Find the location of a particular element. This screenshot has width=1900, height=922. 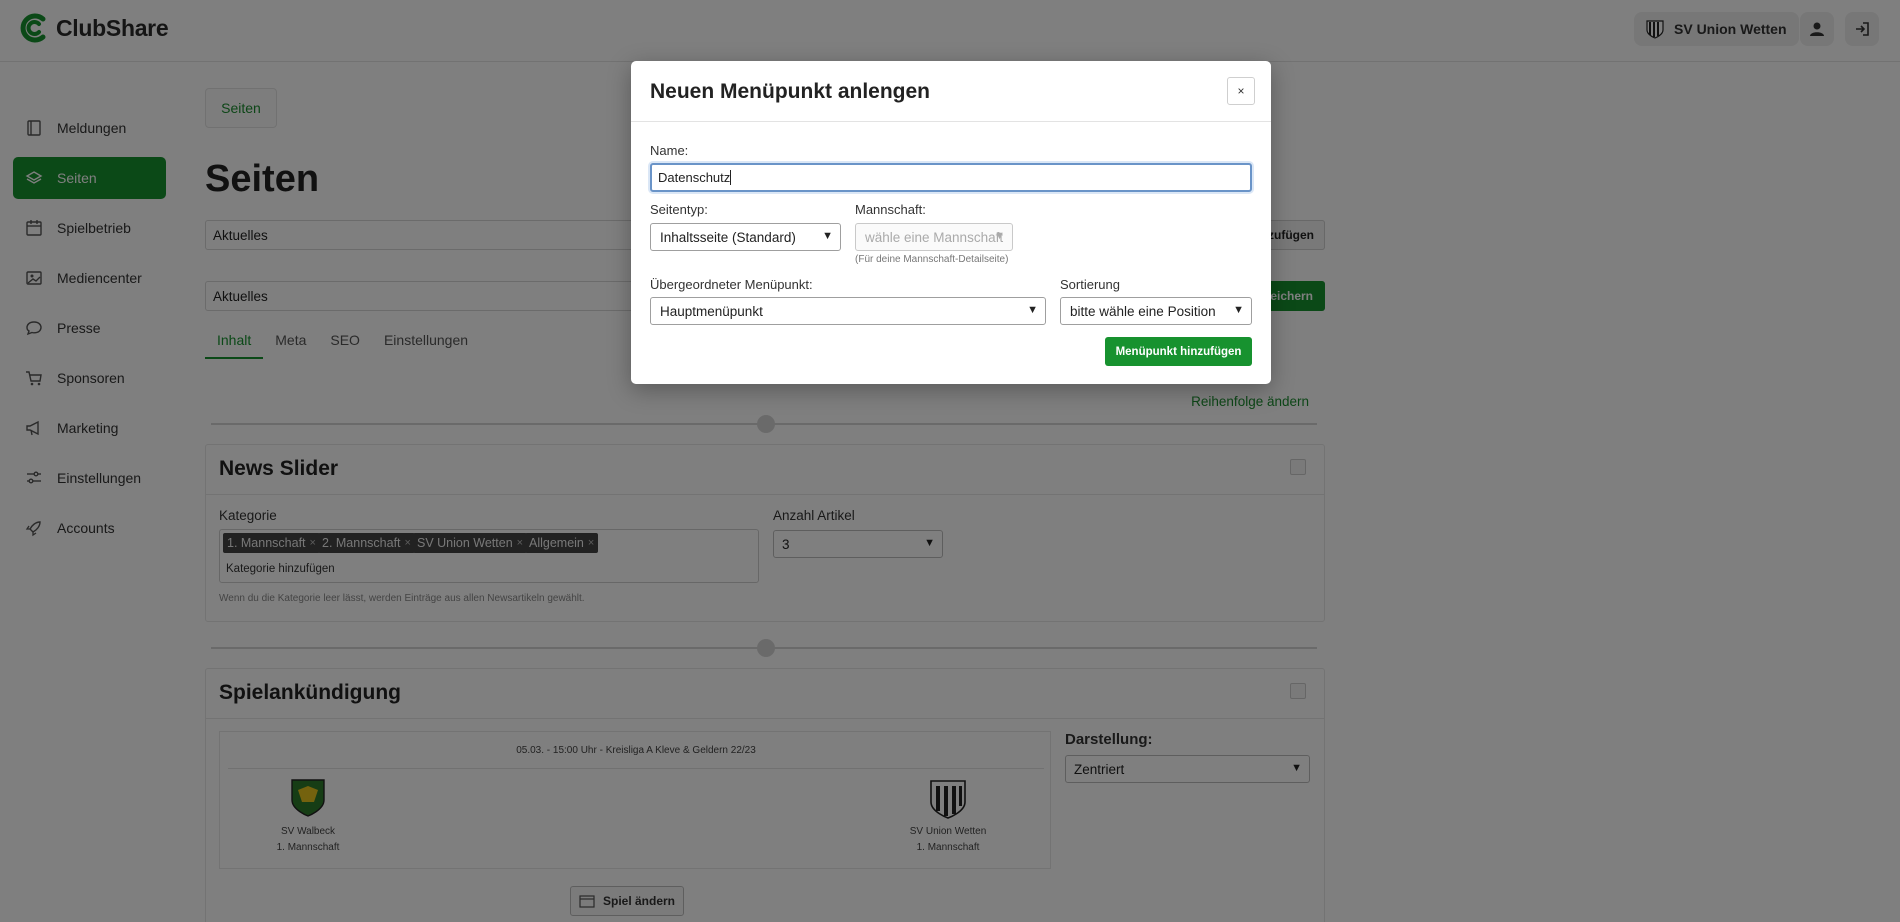

modal-header: Neuen Menüpunkt anlengen × is located at coordinates (951, 91).